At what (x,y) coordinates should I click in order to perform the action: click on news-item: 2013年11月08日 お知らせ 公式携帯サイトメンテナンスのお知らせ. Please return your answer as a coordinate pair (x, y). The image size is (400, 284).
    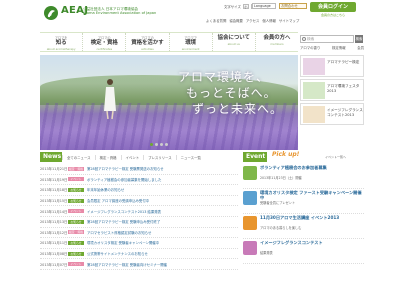
    Looking at the image, I should click on (139, 254).